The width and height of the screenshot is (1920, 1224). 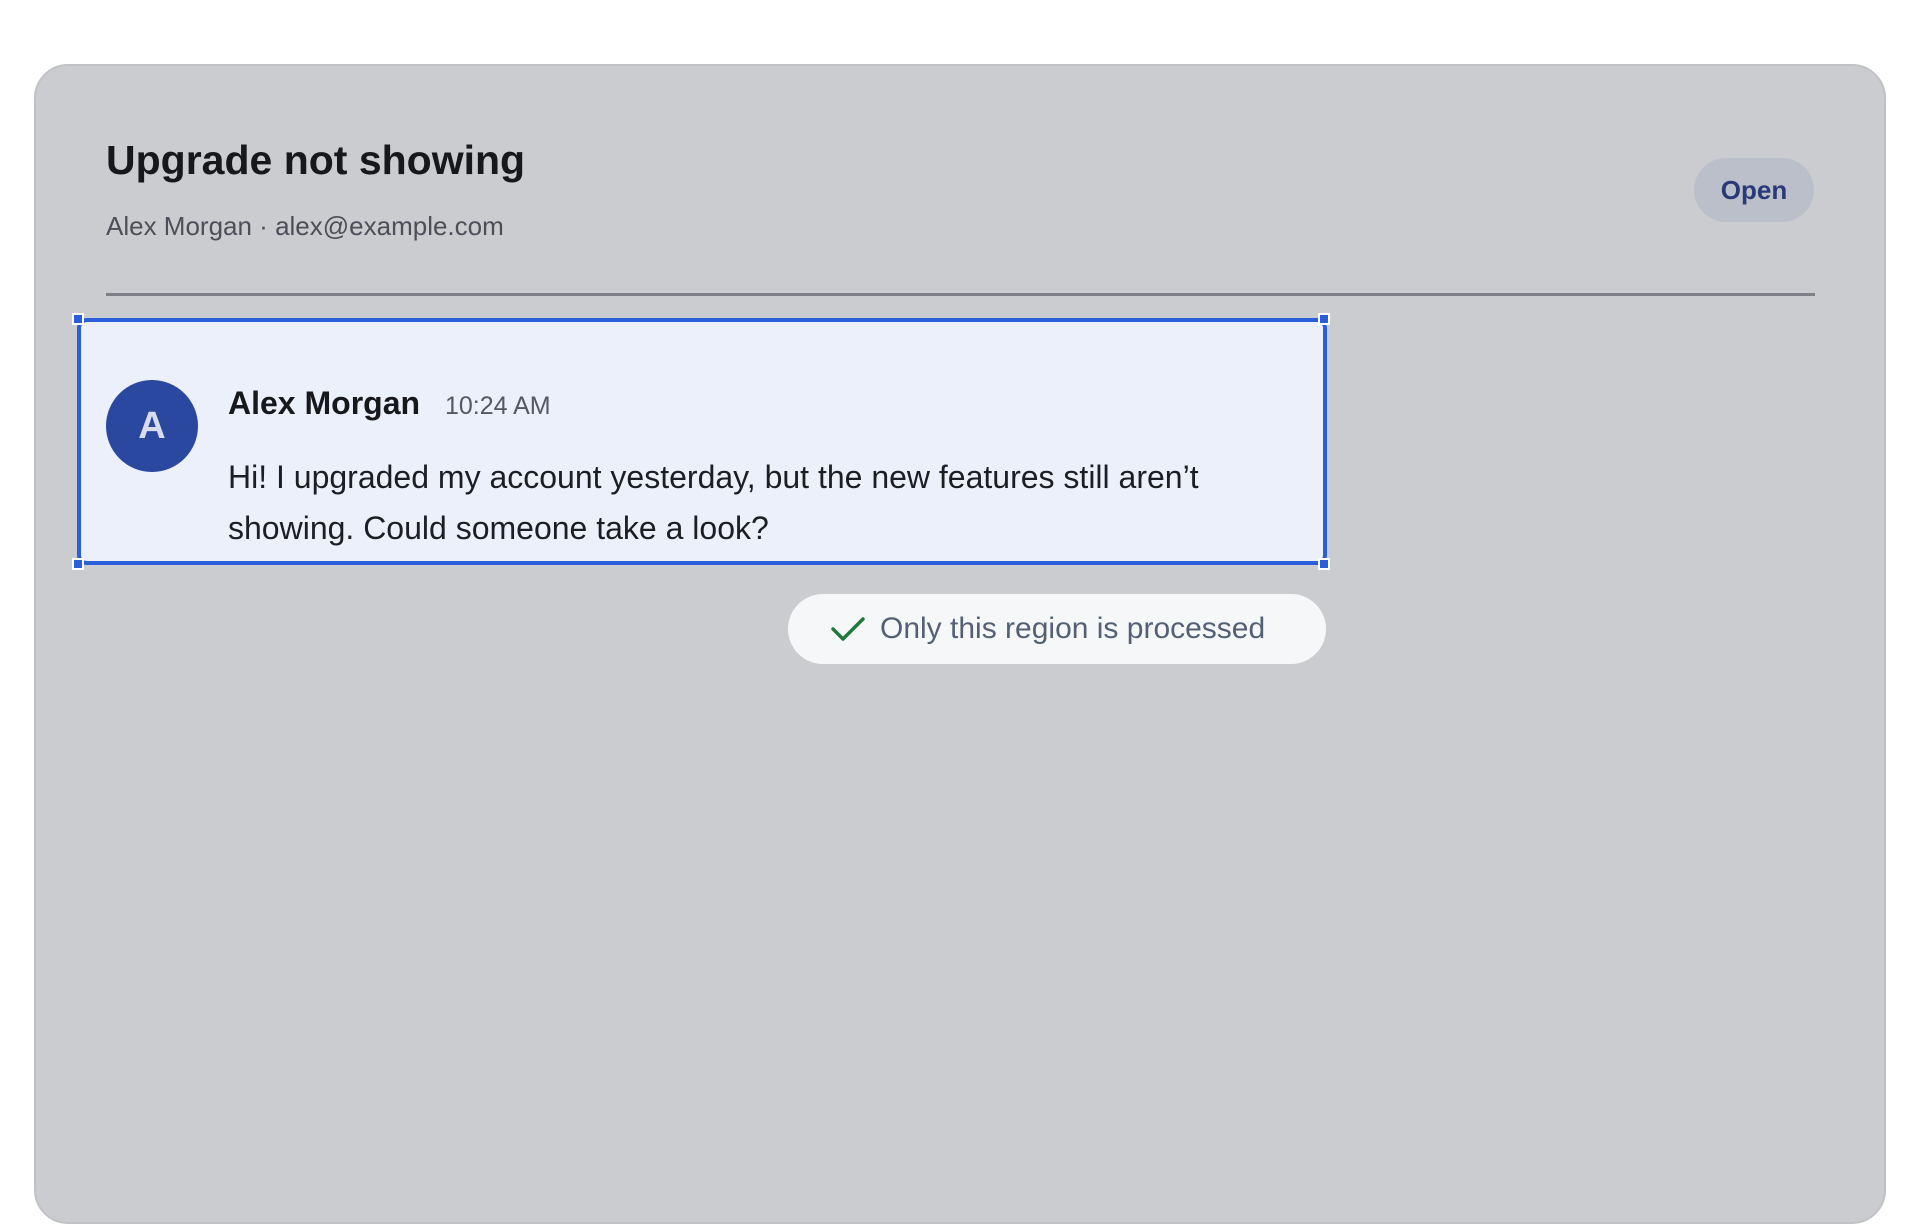 I want to click on check-icon, so click(x=848, y=629).